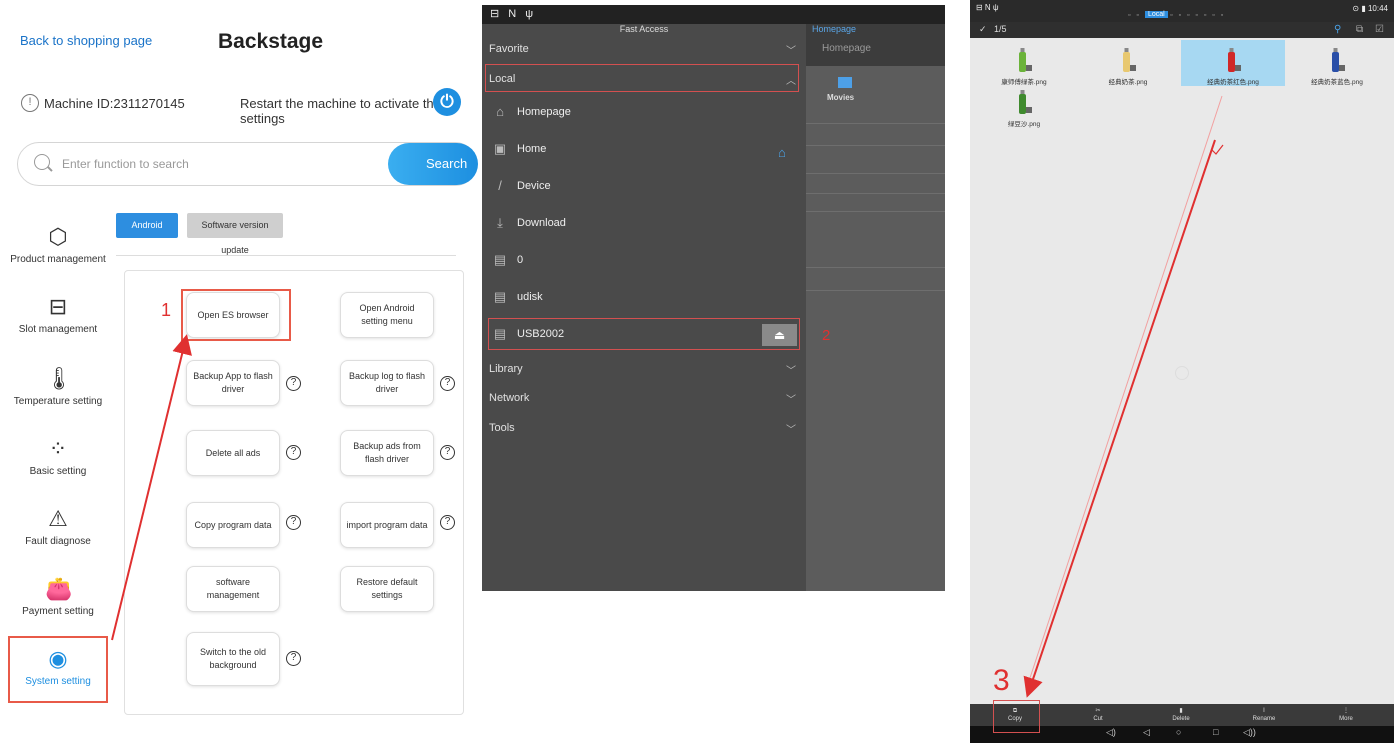 Image resolution: width=1394 pixels, height=743 pixels. I want to click on file-item: 经典奶茶.png, so click(1128, 66).